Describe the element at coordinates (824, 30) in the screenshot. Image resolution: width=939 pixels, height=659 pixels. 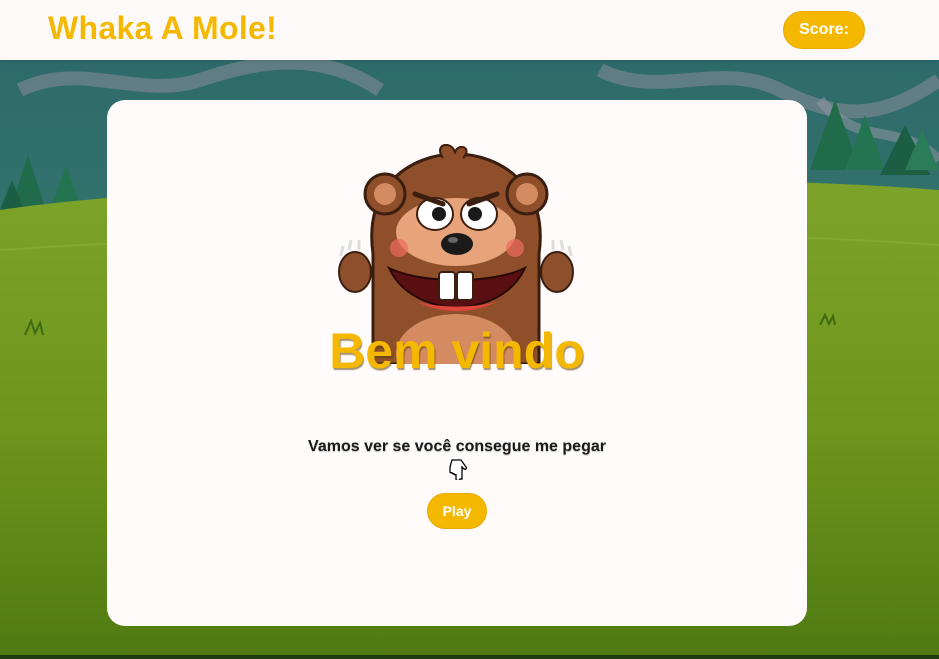
I see `score-button: Score:` at that location.